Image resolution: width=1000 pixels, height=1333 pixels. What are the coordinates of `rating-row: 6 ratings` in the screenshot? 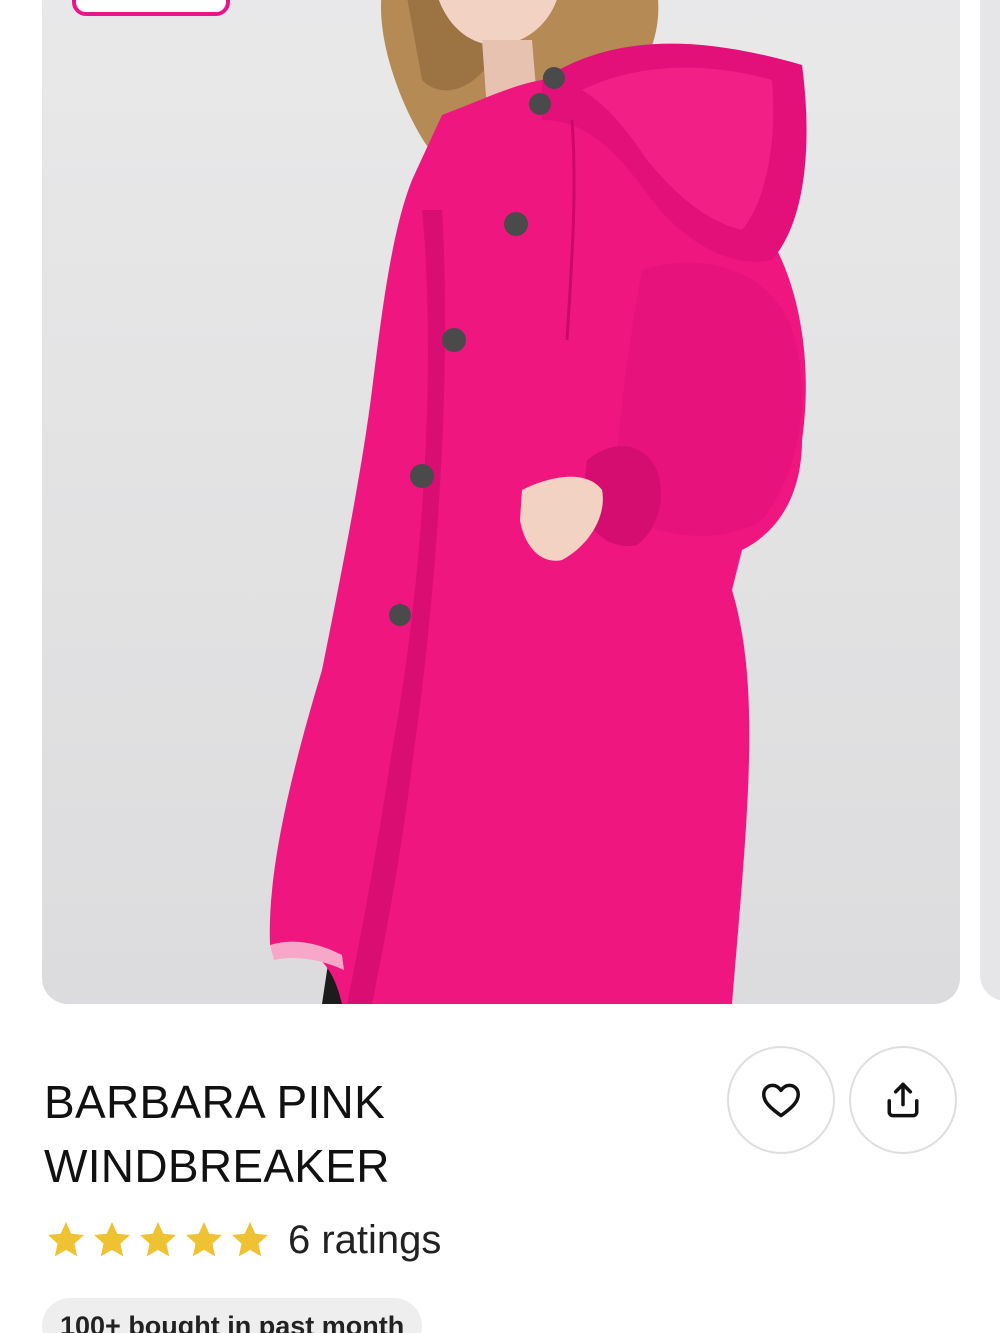 It's located at (242, 1240).